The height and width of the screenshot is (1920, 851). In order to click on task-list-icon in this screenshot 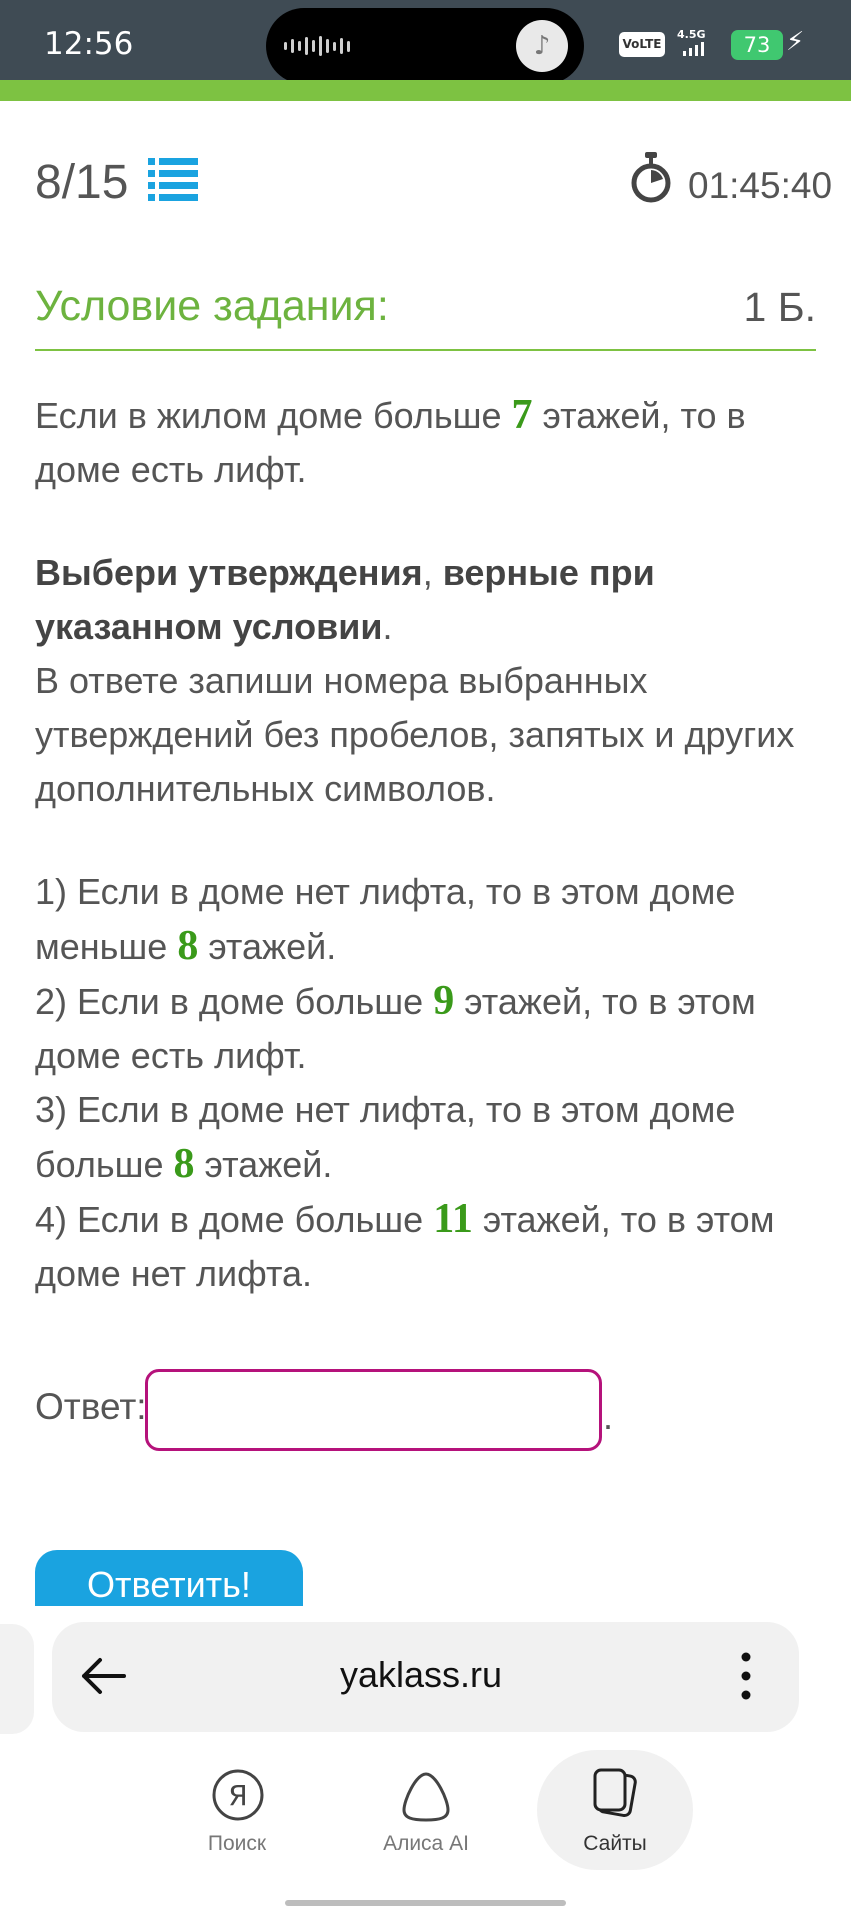, I will do `click(173, 179)`.